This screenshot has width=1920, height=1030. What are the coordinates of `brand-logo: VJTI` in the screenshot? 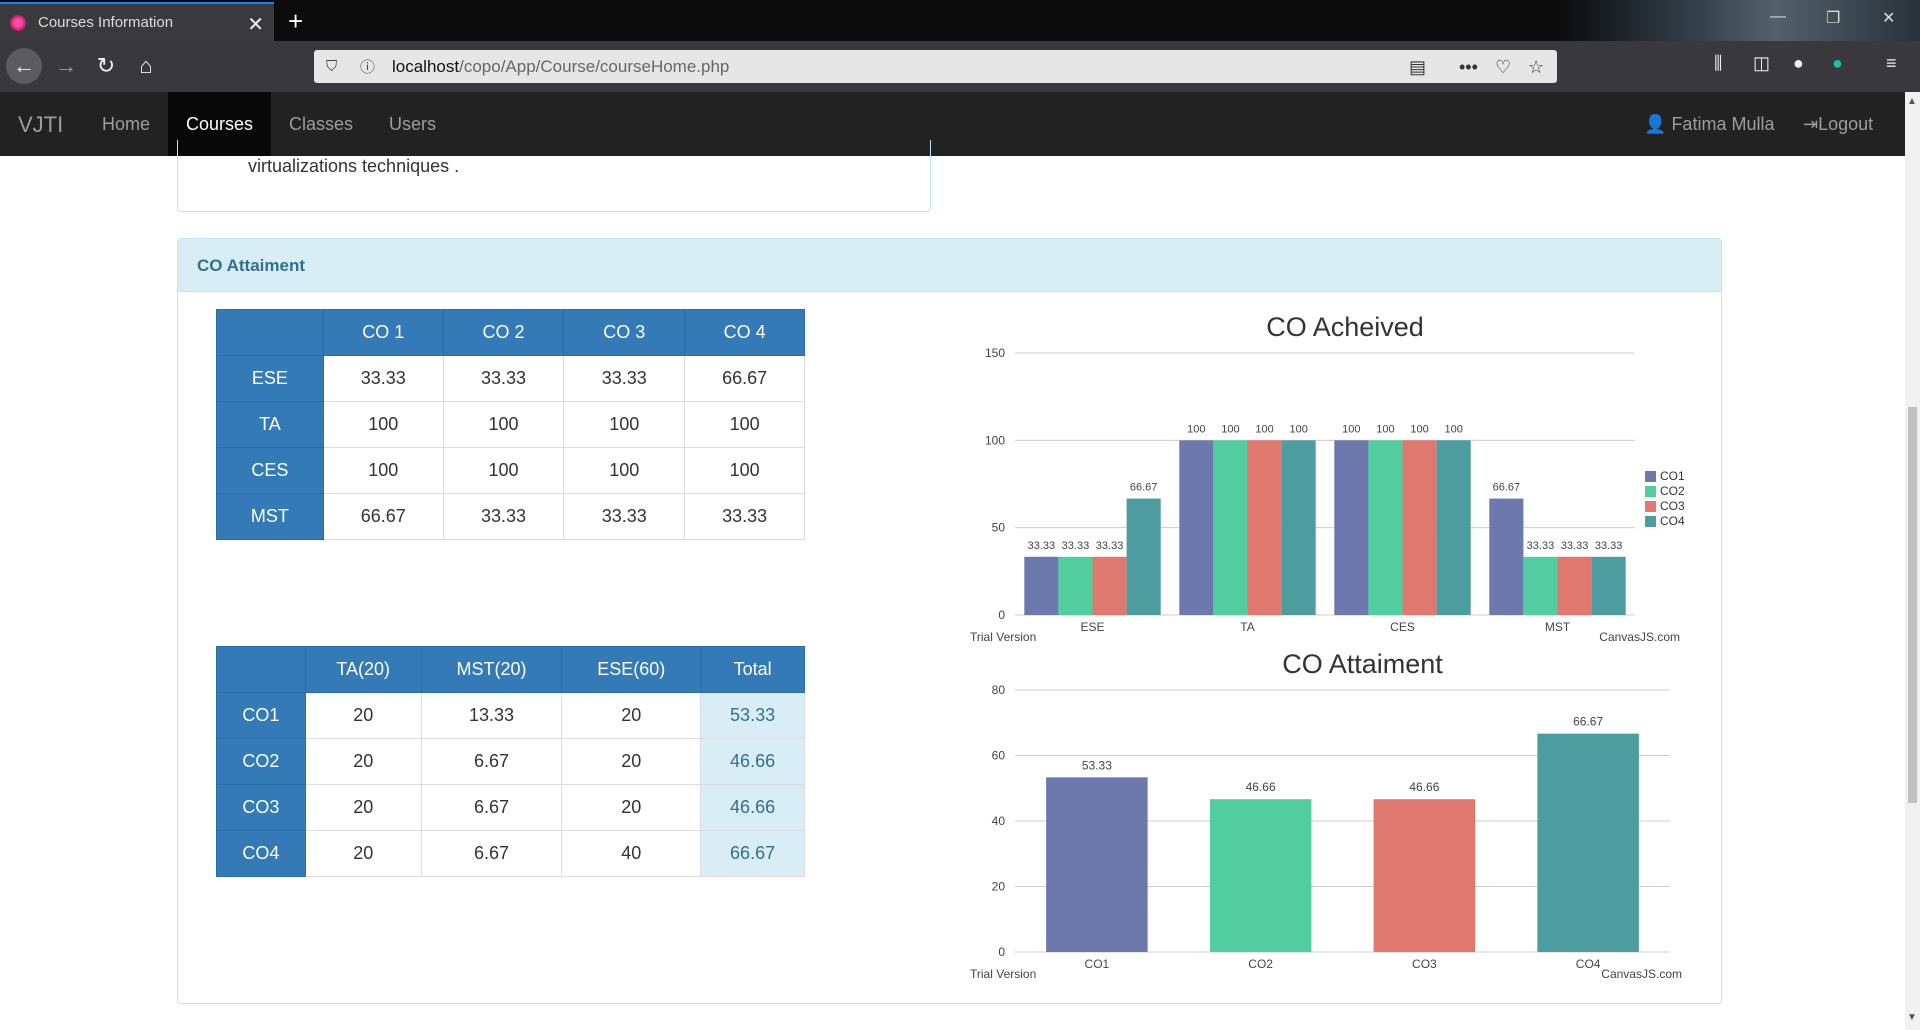 It's located at (40, 125).